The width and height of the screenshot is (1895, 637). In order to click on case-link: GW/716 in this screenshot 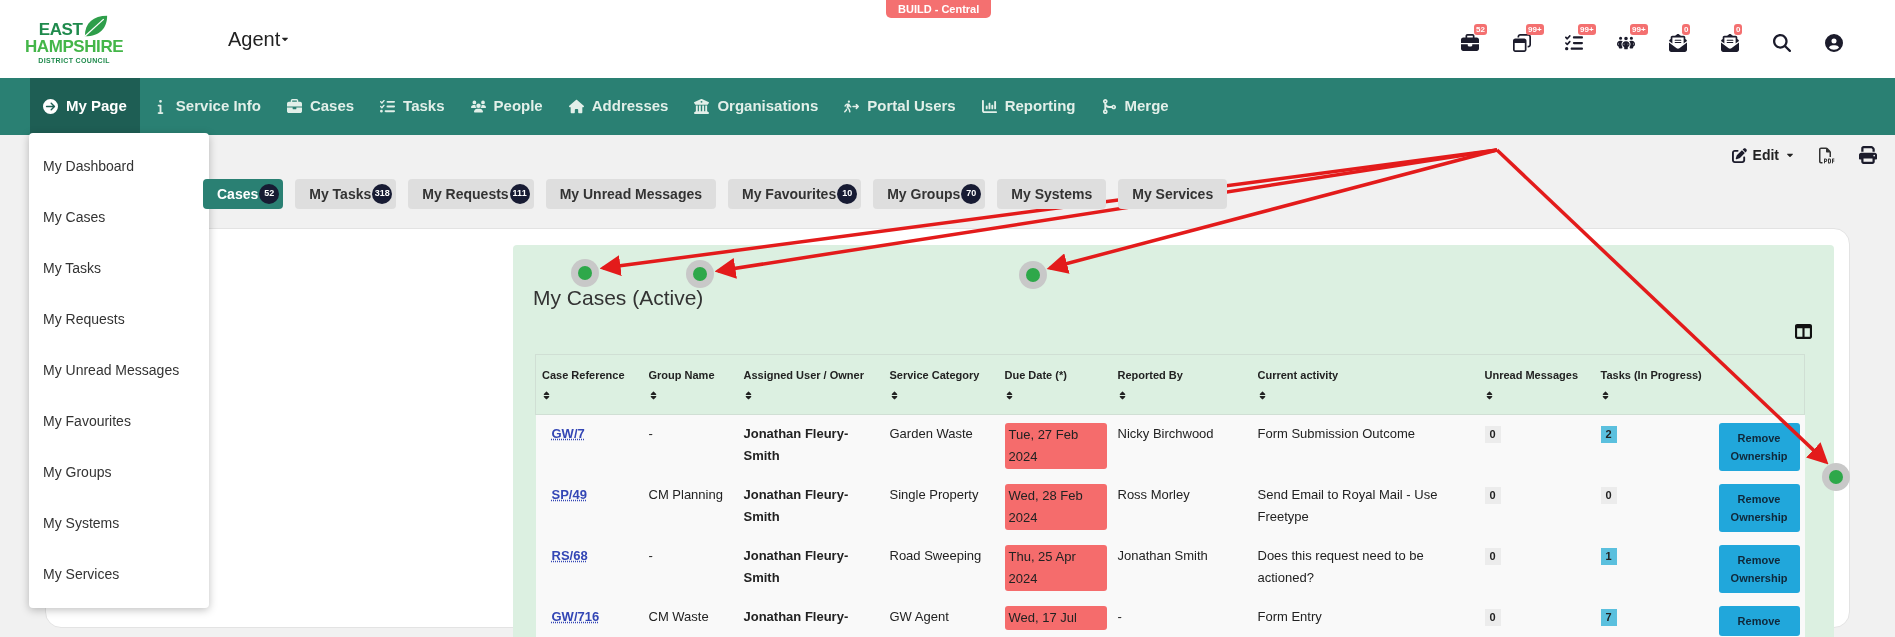, I will do `click(575, 616)`.